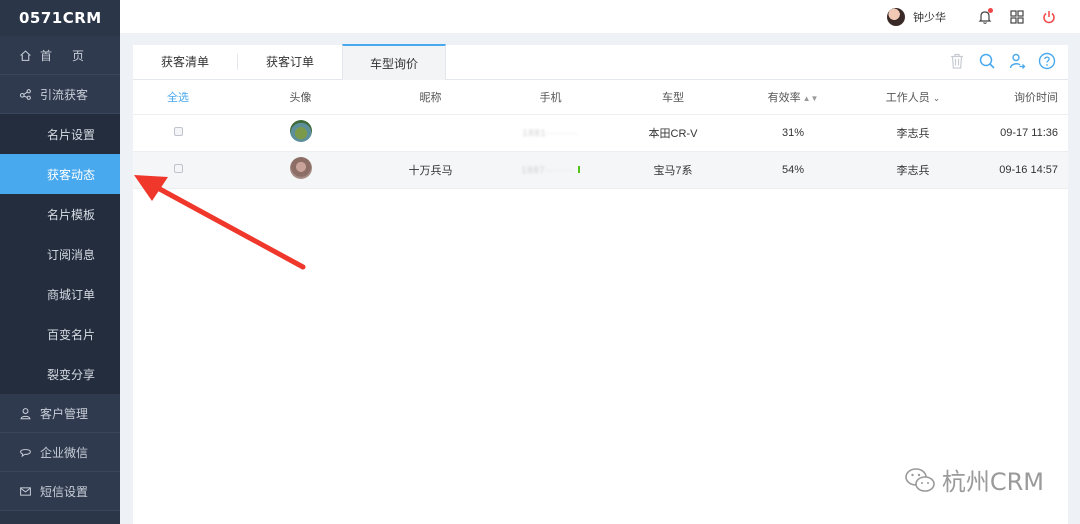 The width and height of the screenshot is (1080, 524). What do you see at coordinates (1049, 17) in the screenshot?
I see `power-icon` at bounding box center [1049, 17].